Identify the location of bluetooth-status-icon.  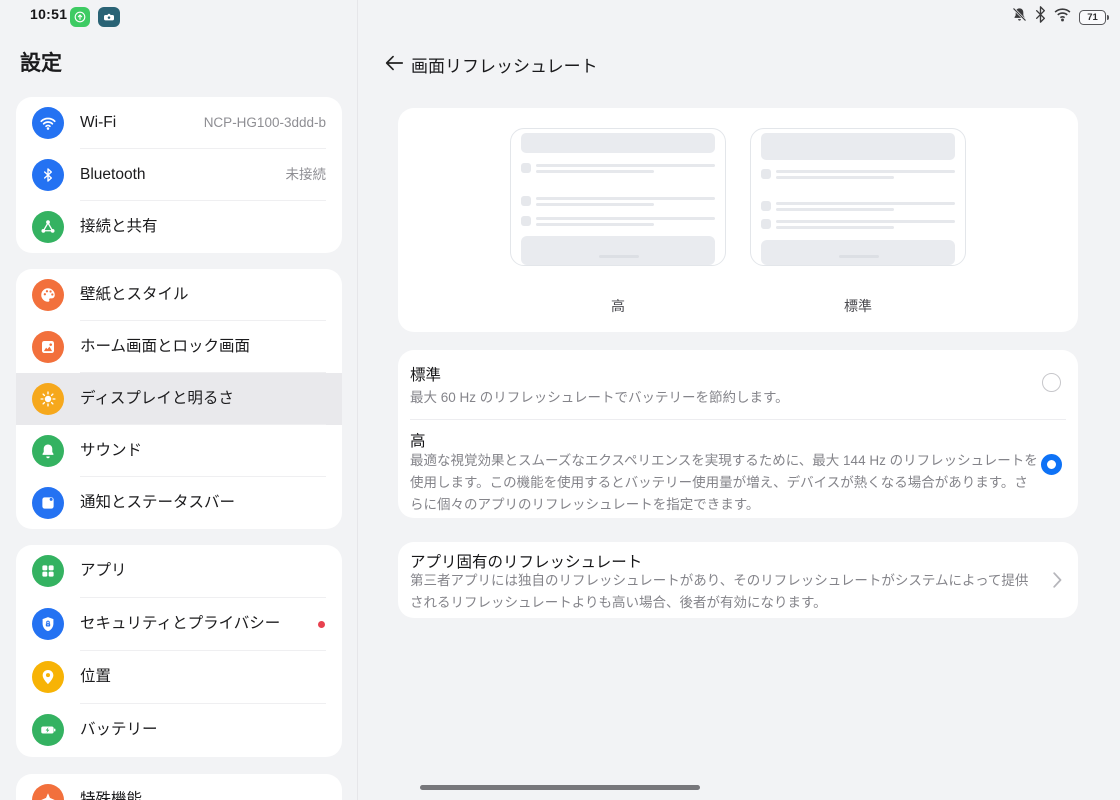
(1040, 17).